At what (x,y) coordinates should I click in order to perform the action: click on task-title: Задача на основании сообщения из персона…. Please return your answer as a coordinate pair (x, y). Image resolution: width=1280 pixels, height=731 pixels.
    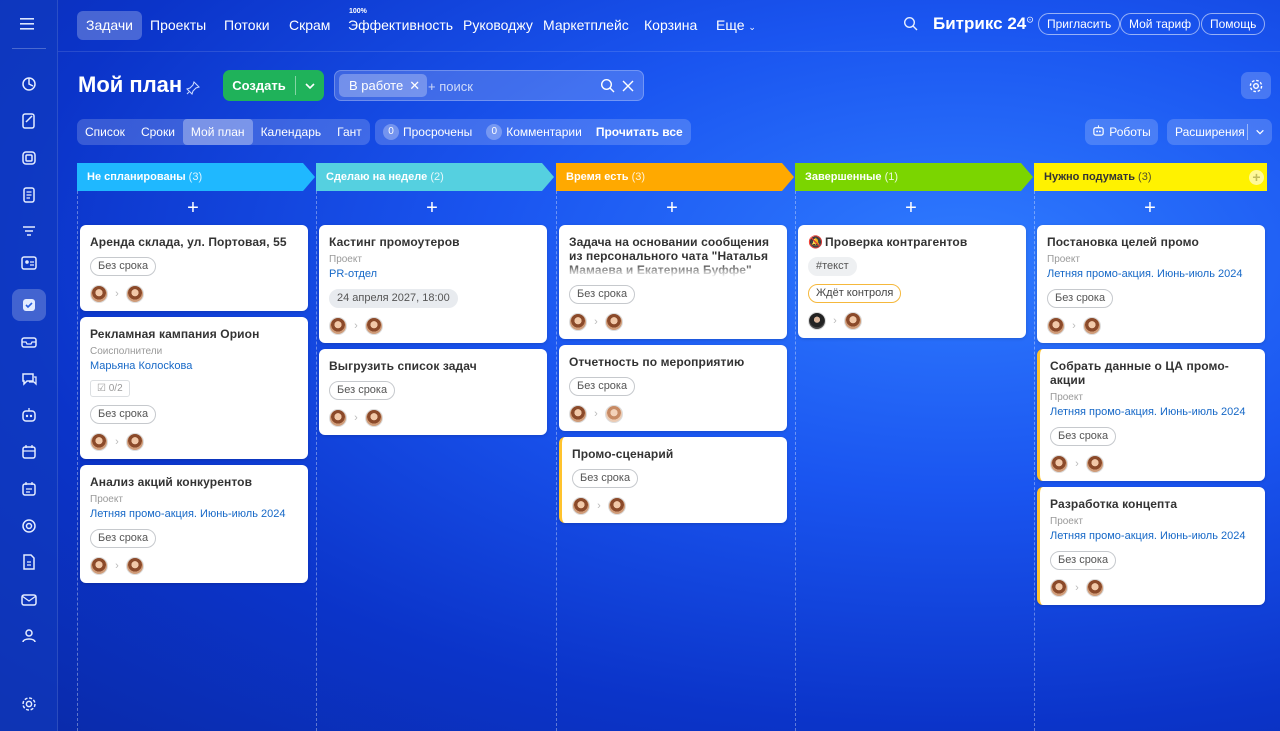
    Looking at the image, I should click on (673, 256).